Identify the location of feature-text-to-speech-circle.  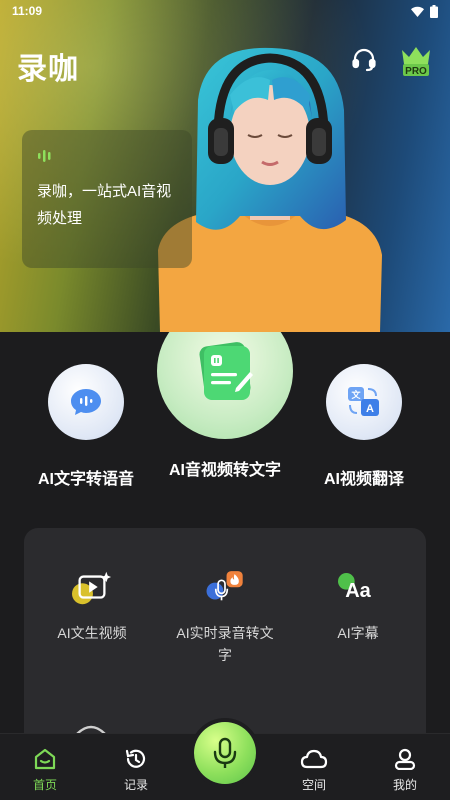
(86, 402).